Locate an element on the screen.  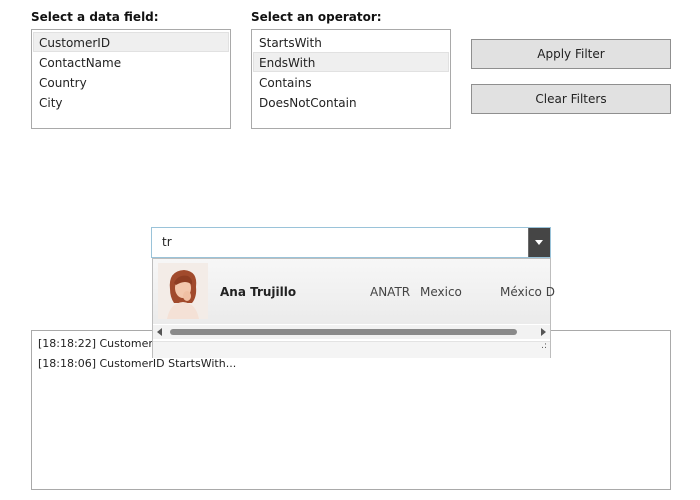
field-item-contactname: ContactName is located at coordinates (131, 62).